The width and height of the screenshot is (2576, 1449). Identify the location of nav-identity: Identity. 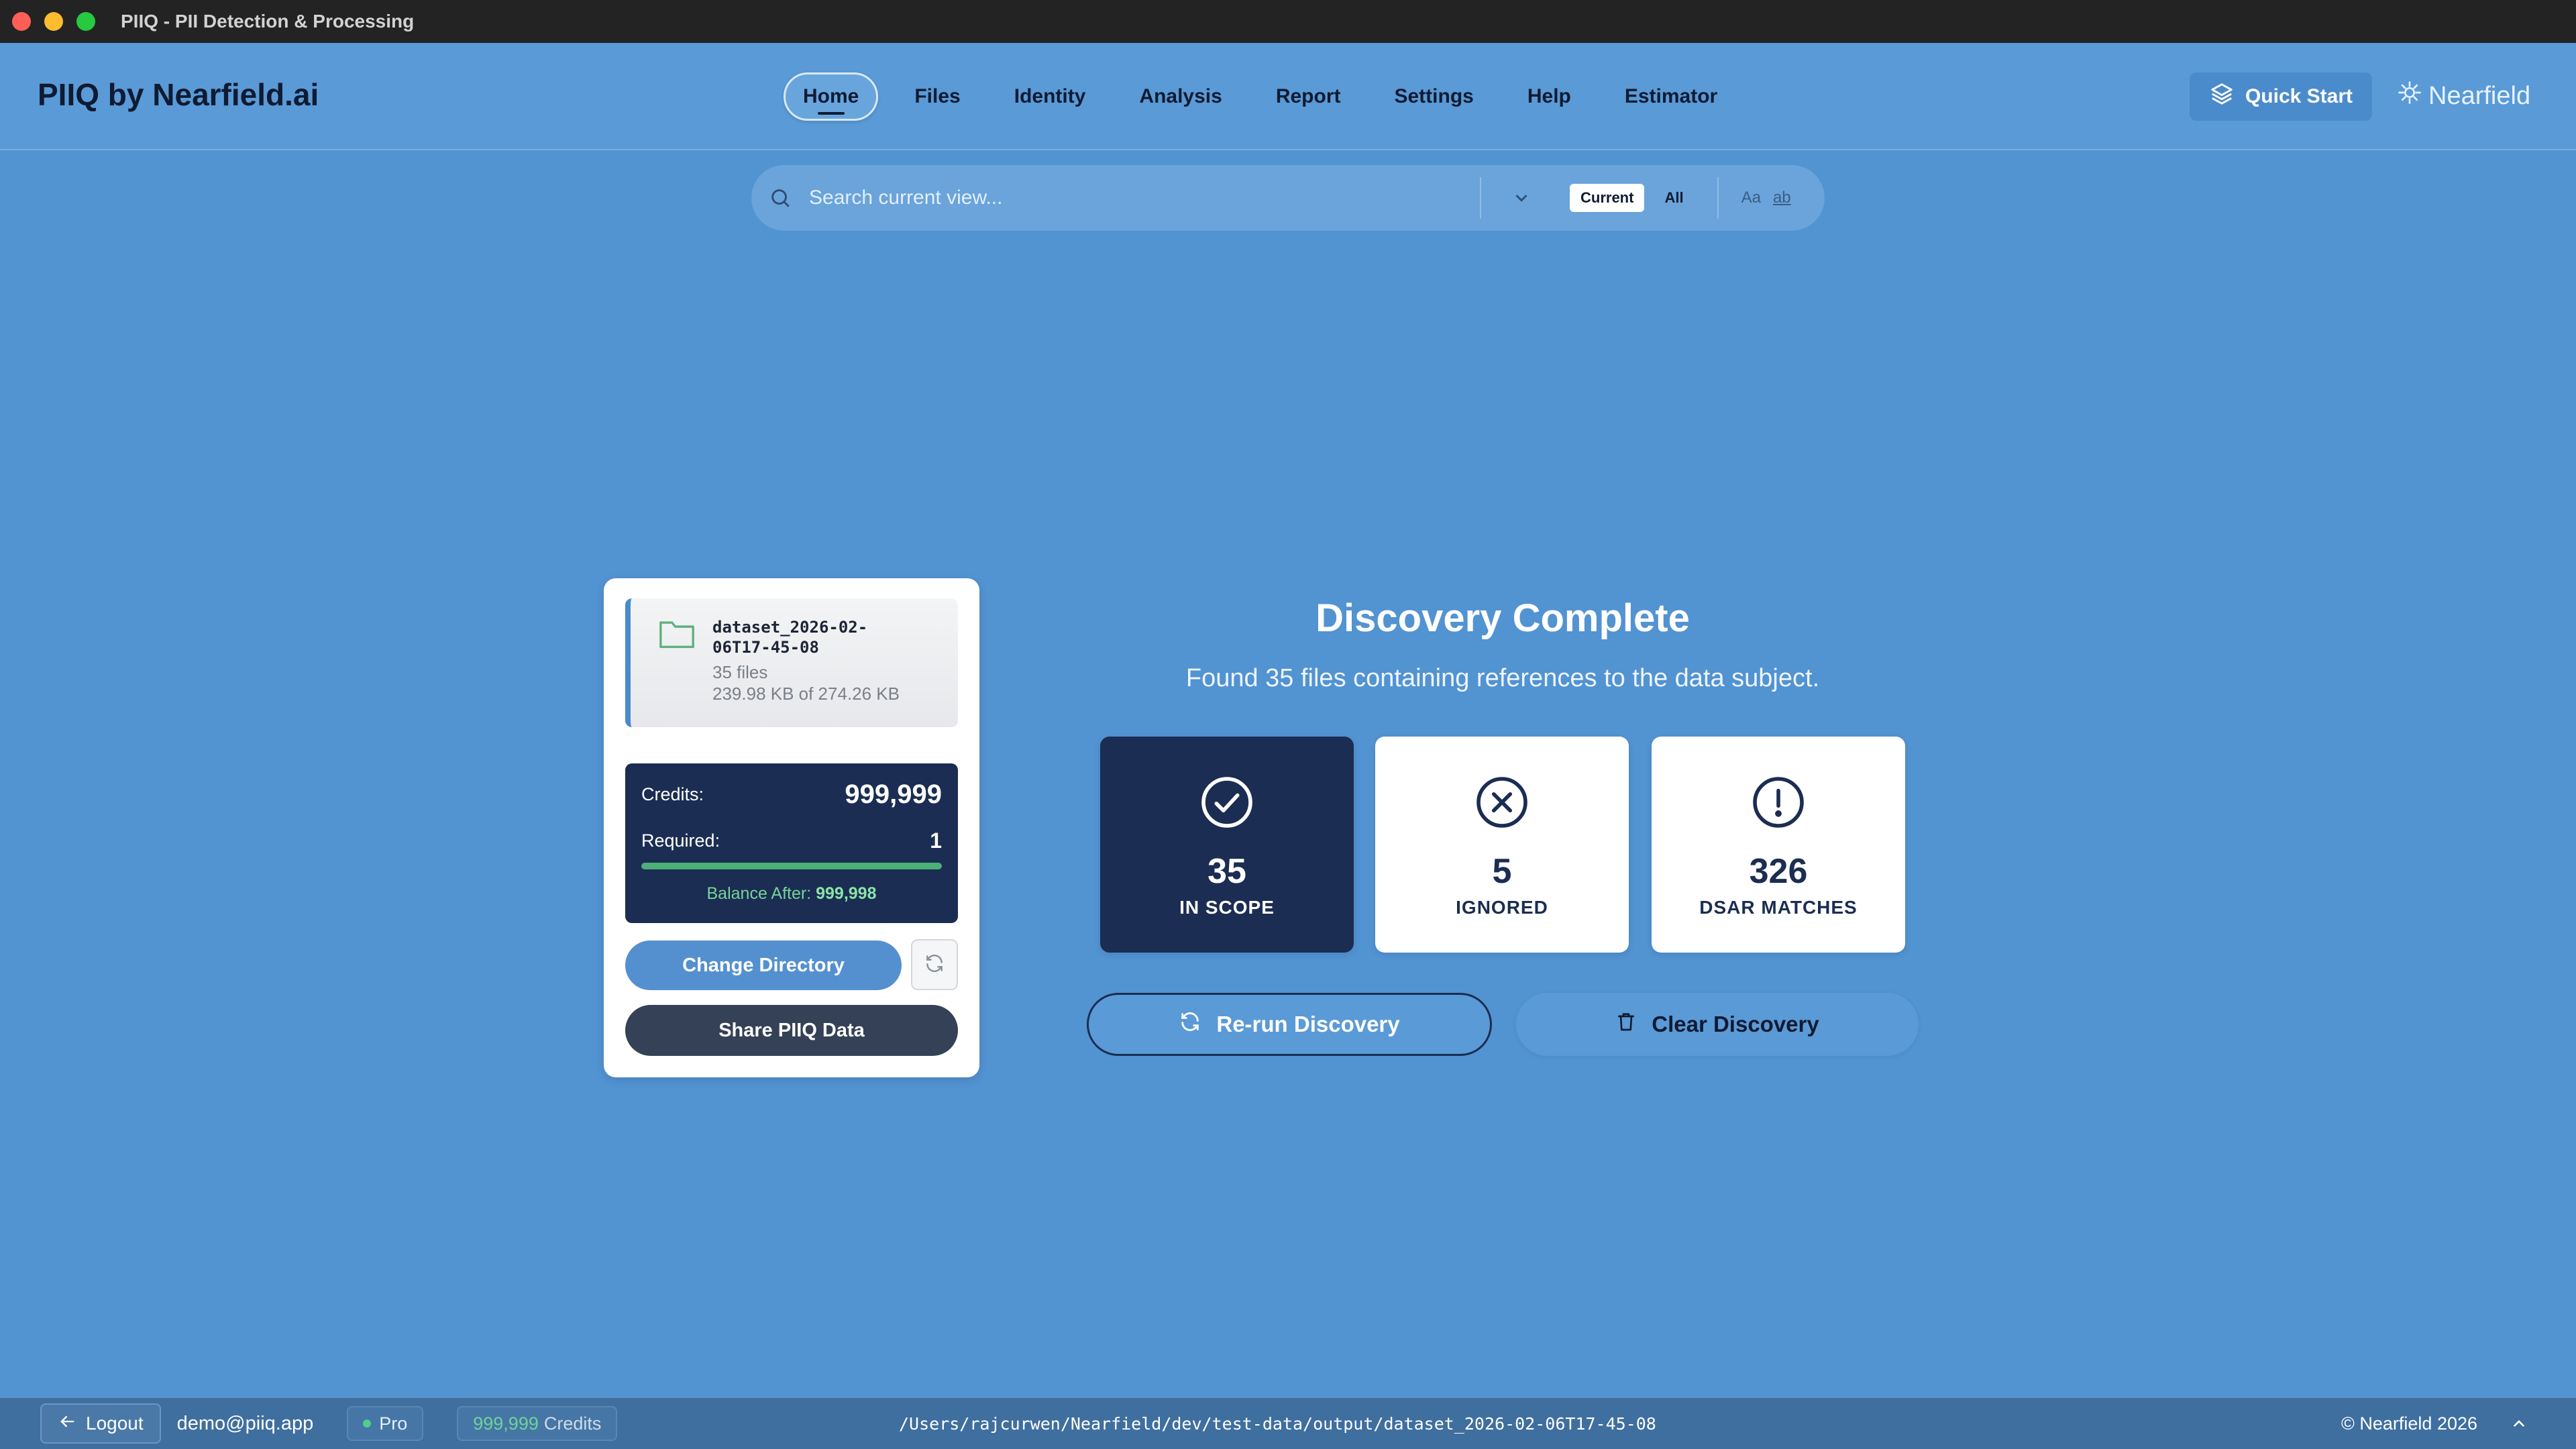
(1050, 96).